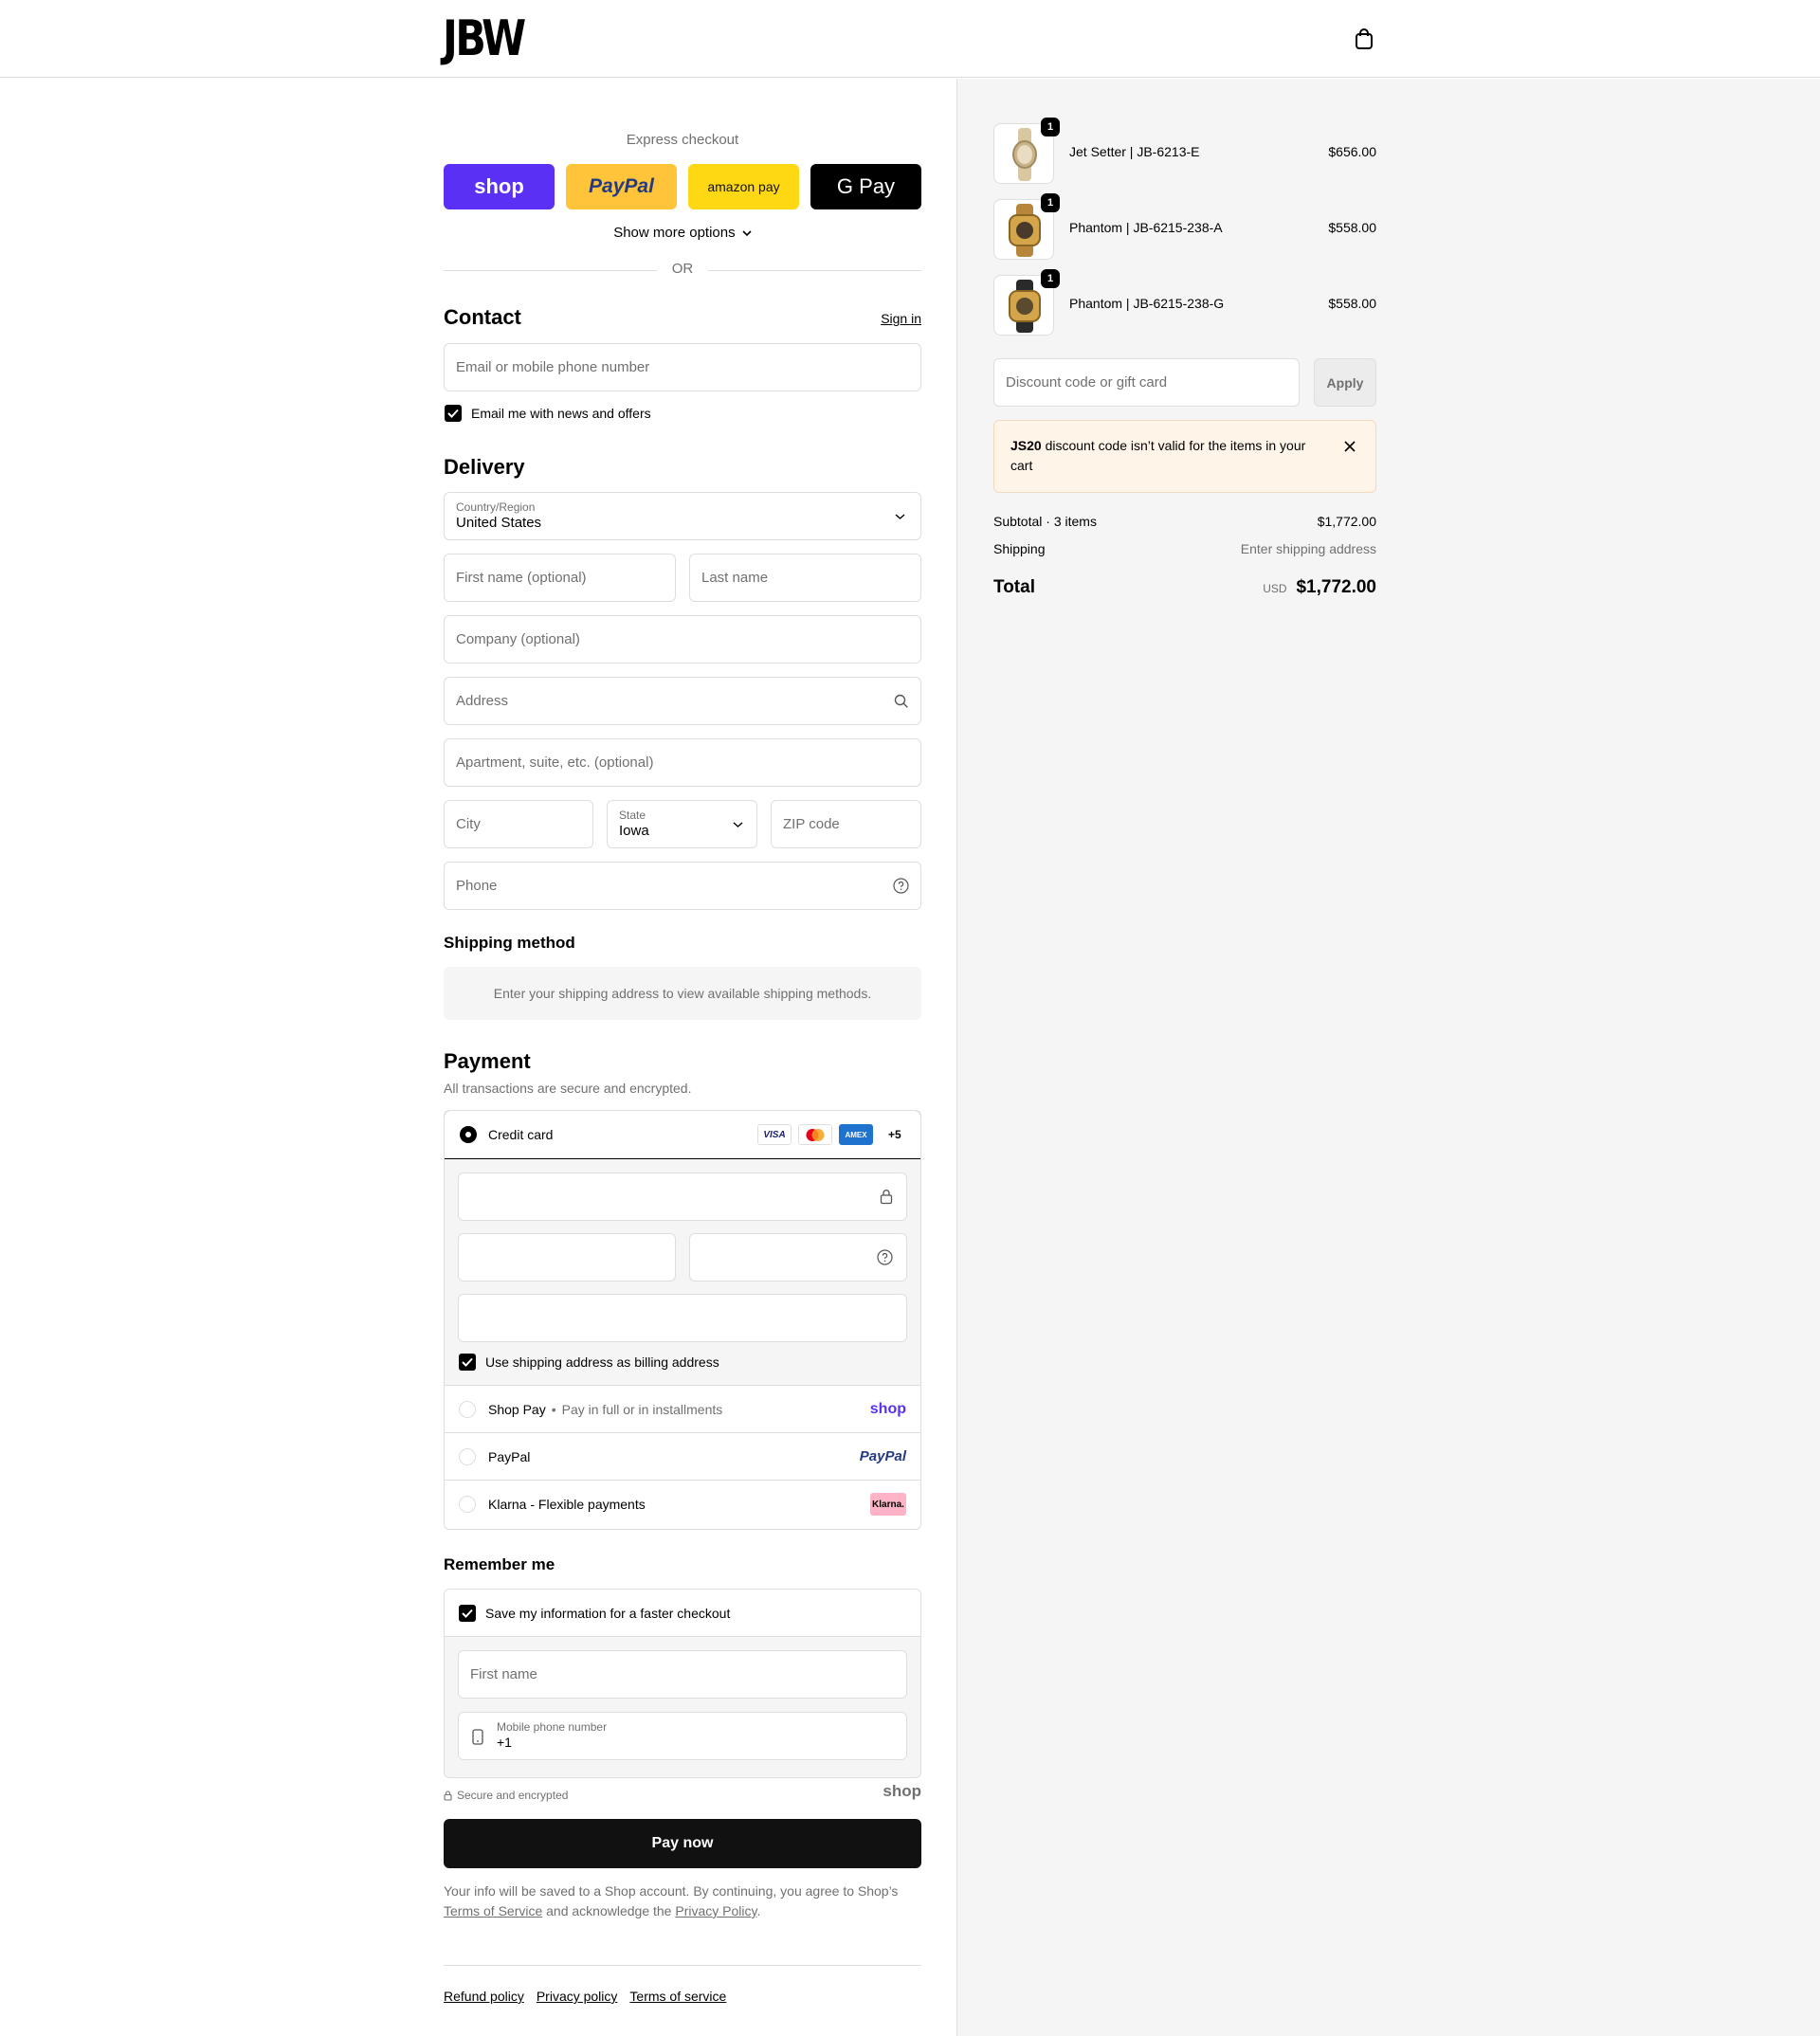  Describe the element at coordinates (548, 414) in the screenshot. I see `news-offers-checkbox-row: Email me with news and offers` at that location.